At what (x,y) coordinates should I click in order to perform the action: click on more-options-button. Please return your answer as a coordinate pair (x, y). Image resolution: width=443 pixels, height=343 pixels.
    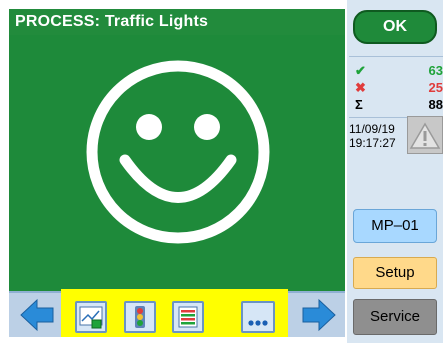
    Looking at the image, I should click on (258, 317).